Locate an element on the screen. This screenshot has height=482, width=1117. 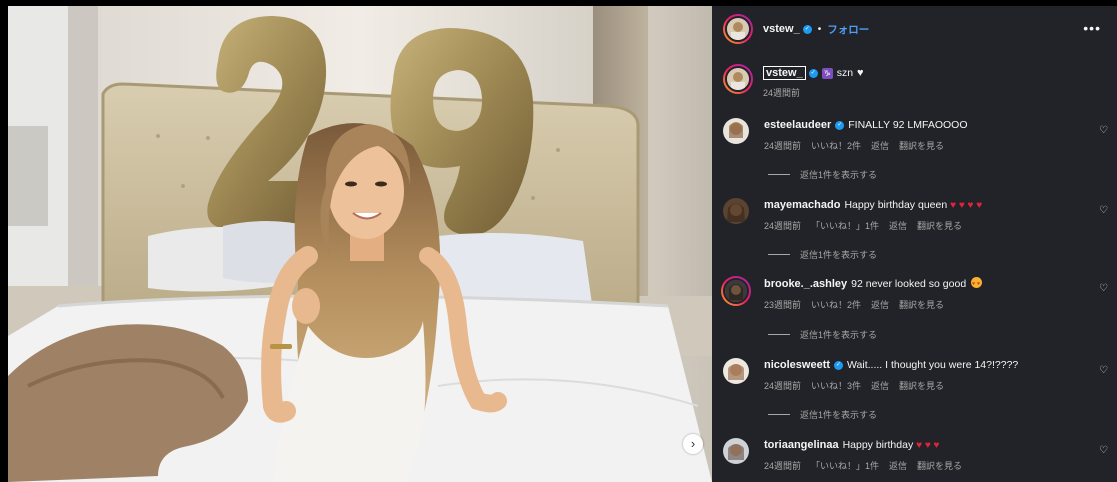
avatar is located at coordinates (738, 29).